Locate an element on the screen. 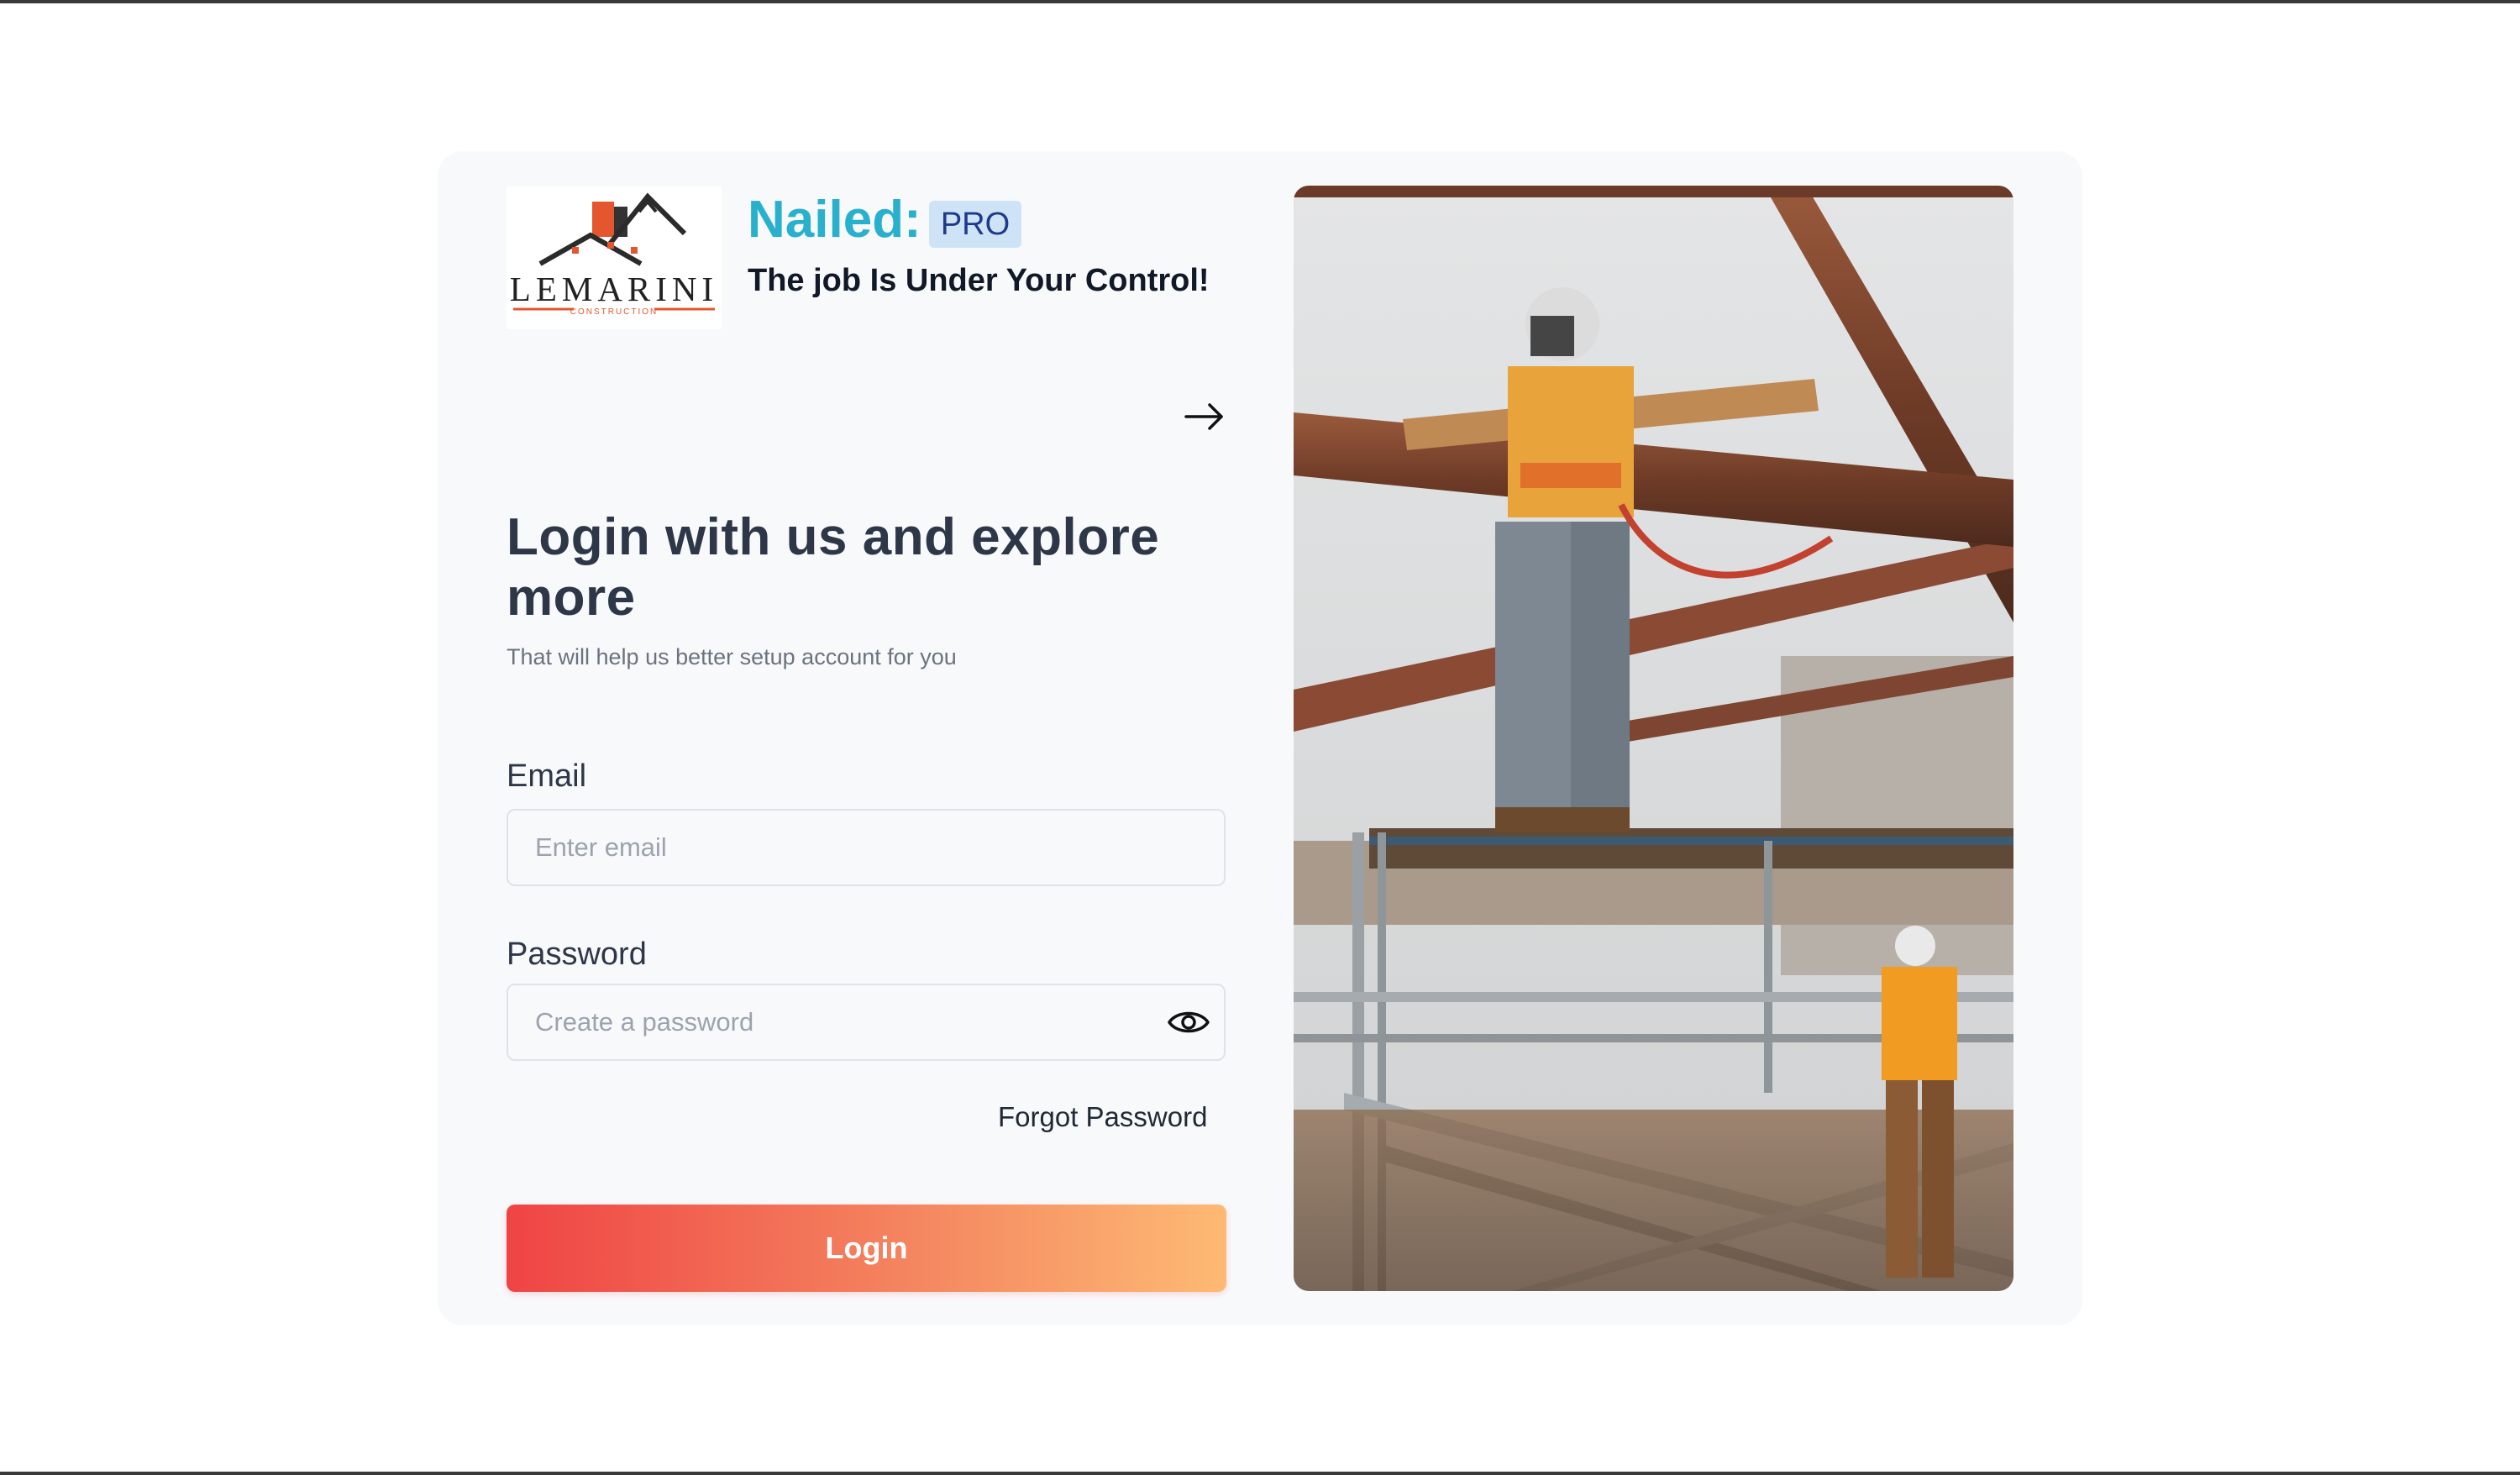 The height and width of the screenshot is (1475, 2520). email-field-box is located at coordinates (866, 847).